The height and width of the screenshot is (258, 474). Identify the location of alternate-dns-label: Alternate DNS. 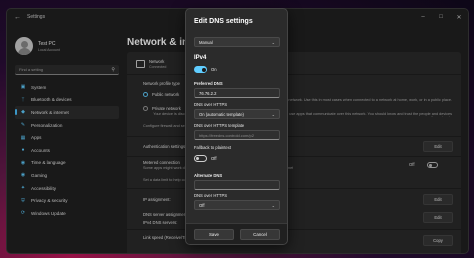
(208, 175).